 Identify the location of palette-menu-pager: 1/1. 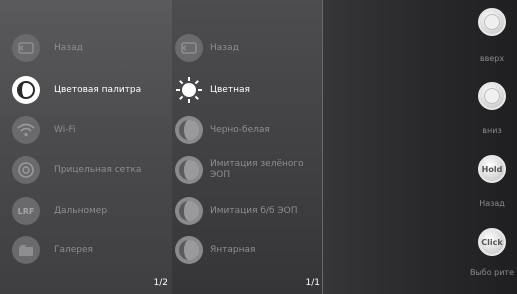
(312, 283).